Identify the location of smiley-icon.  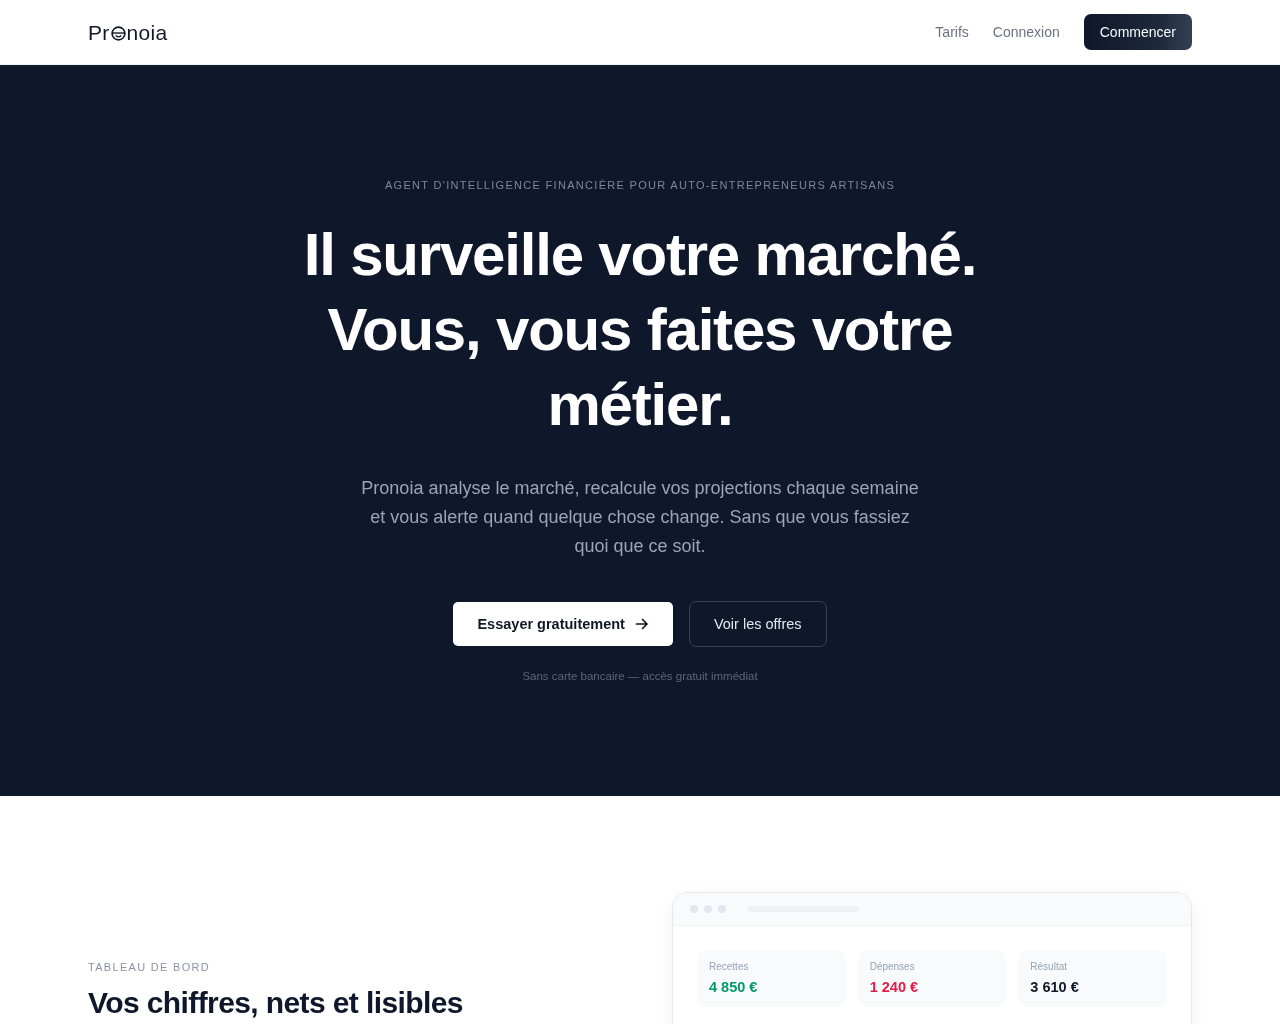
(118, 33).